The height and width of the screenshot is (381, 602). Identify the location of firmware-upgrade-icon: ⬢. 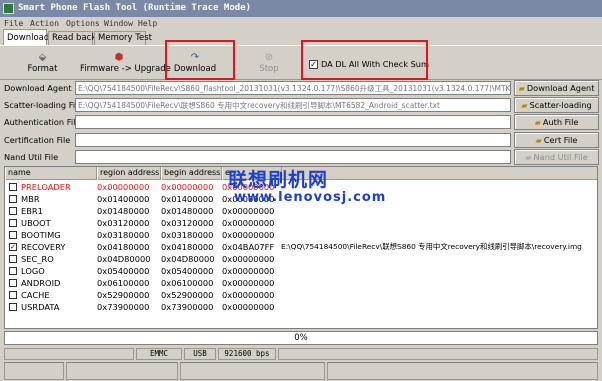
(119, 57).